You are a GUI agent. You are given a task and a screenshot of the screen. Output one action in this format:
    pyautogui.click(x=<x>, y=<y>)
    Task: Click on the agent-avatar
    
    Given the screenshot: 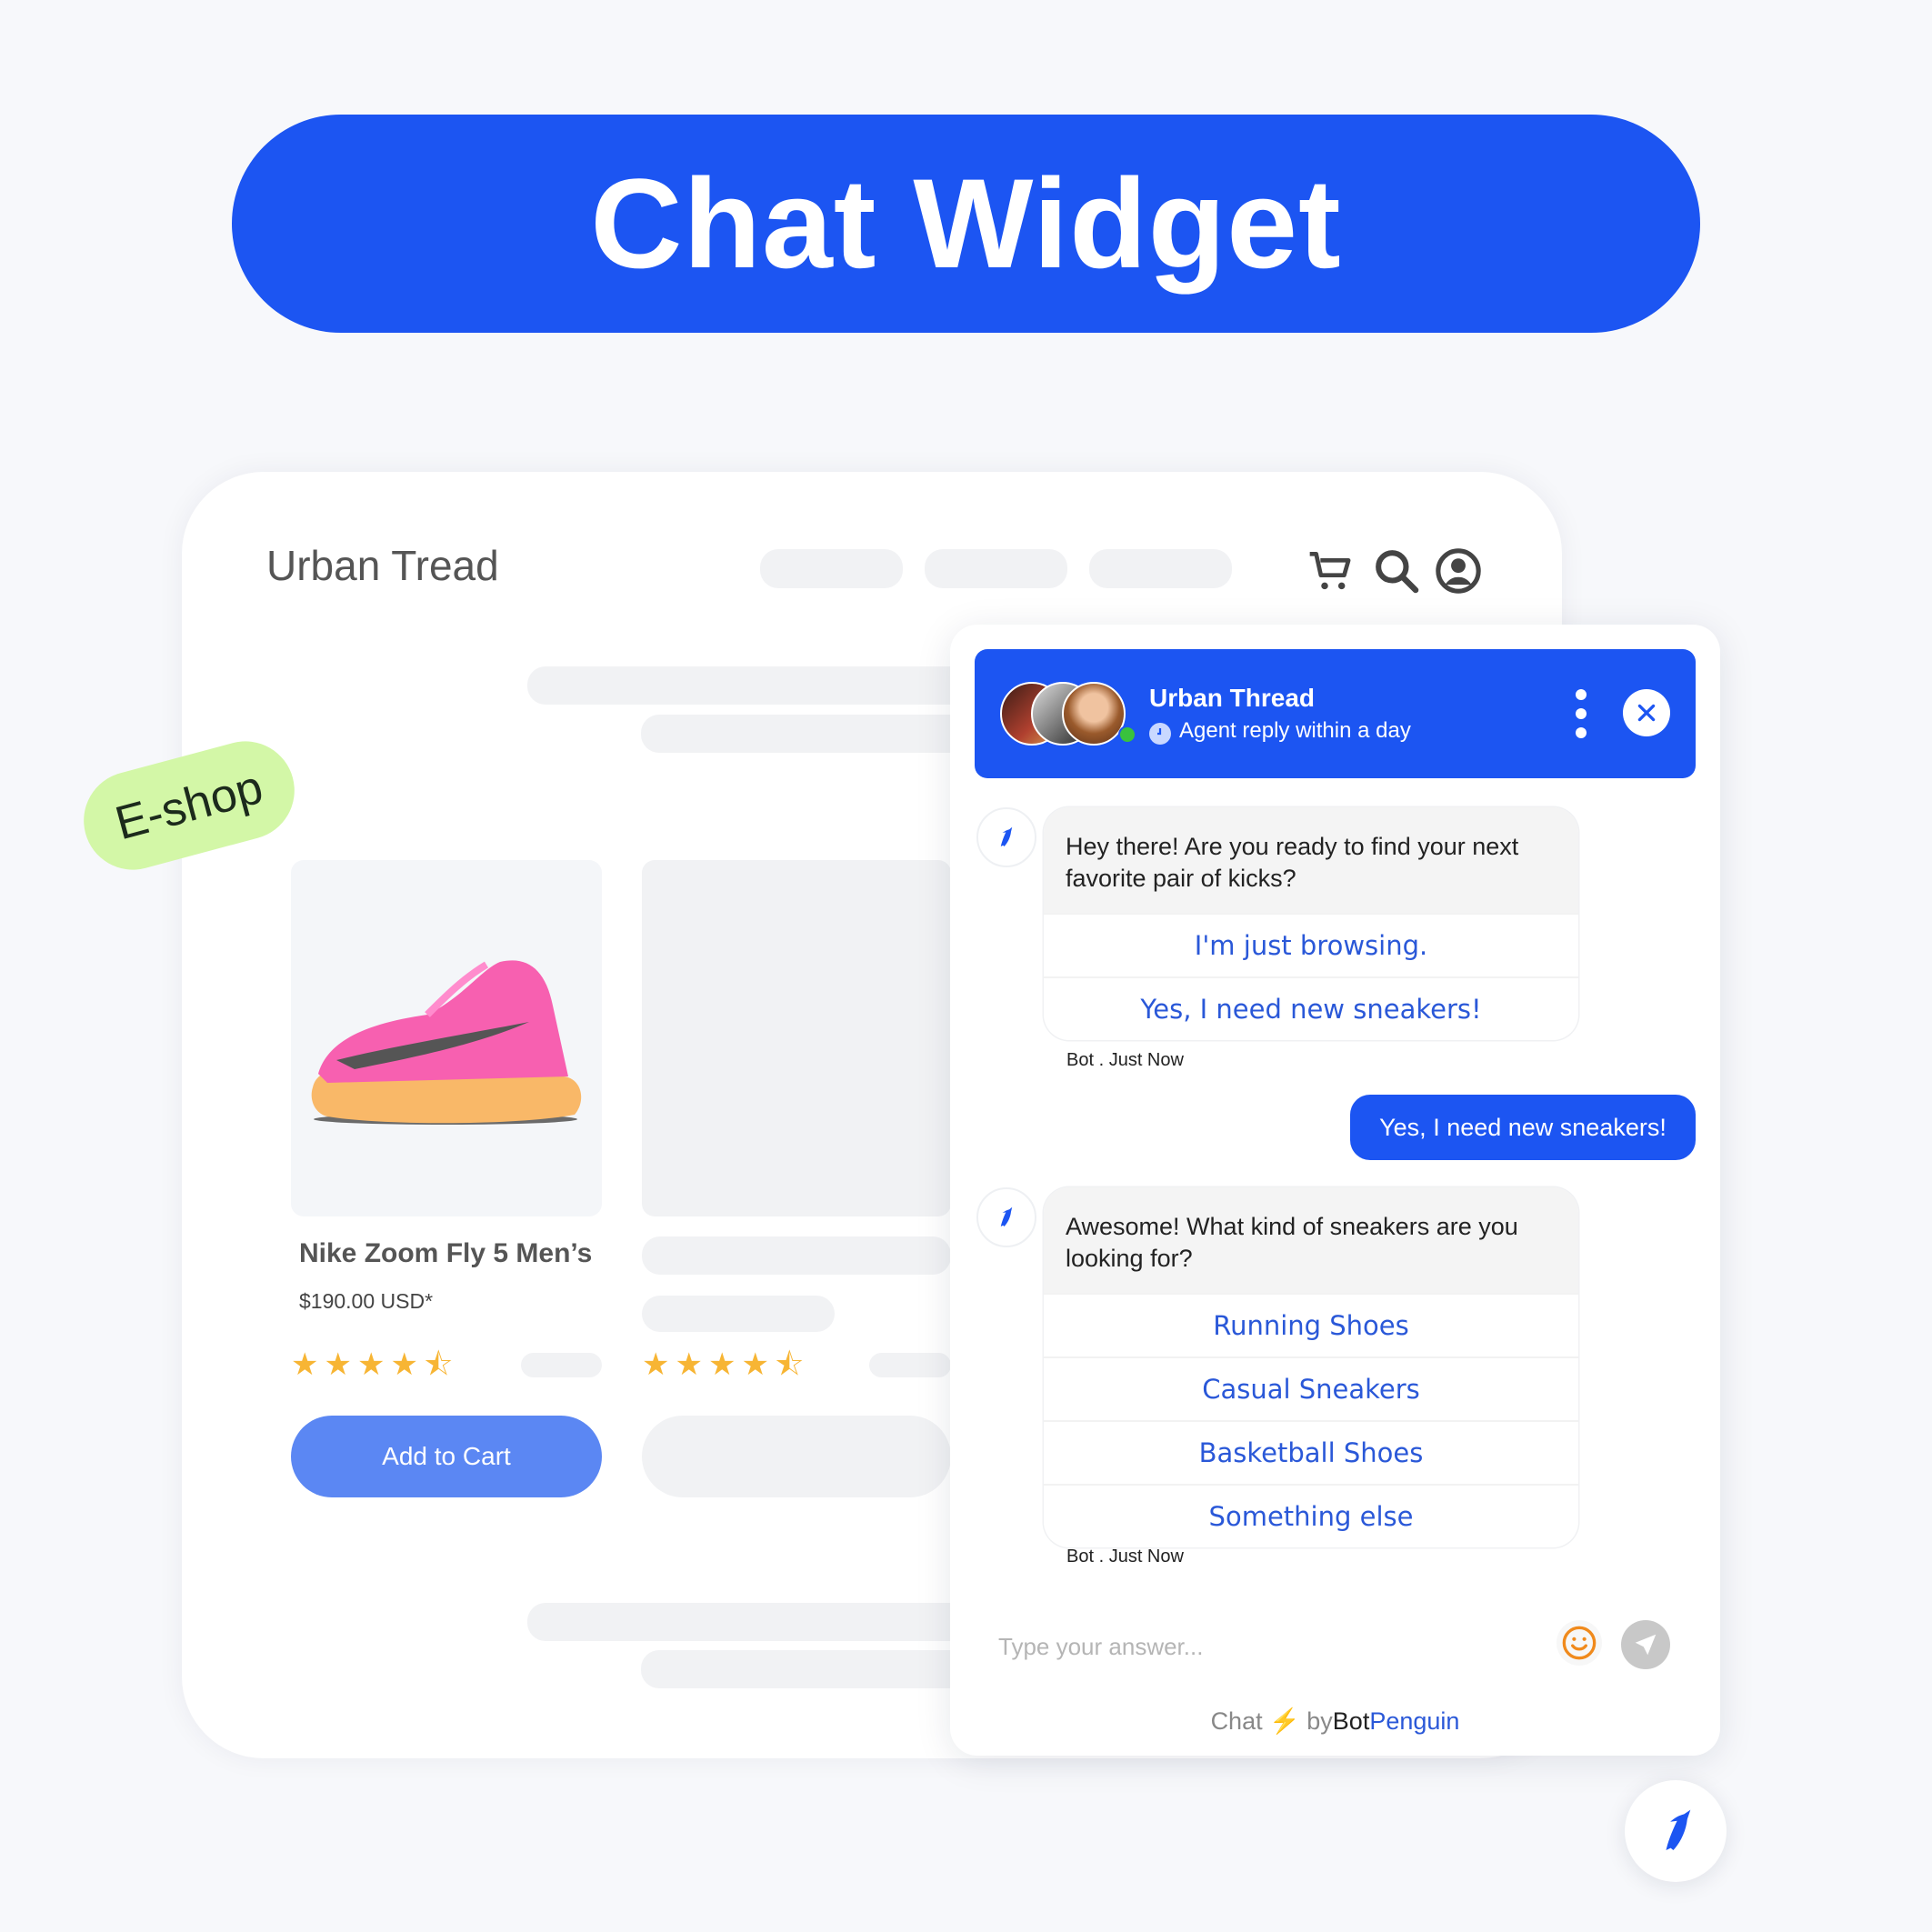 What is the action you would take?
    pyautogui.click(x=1094, y=714)
    